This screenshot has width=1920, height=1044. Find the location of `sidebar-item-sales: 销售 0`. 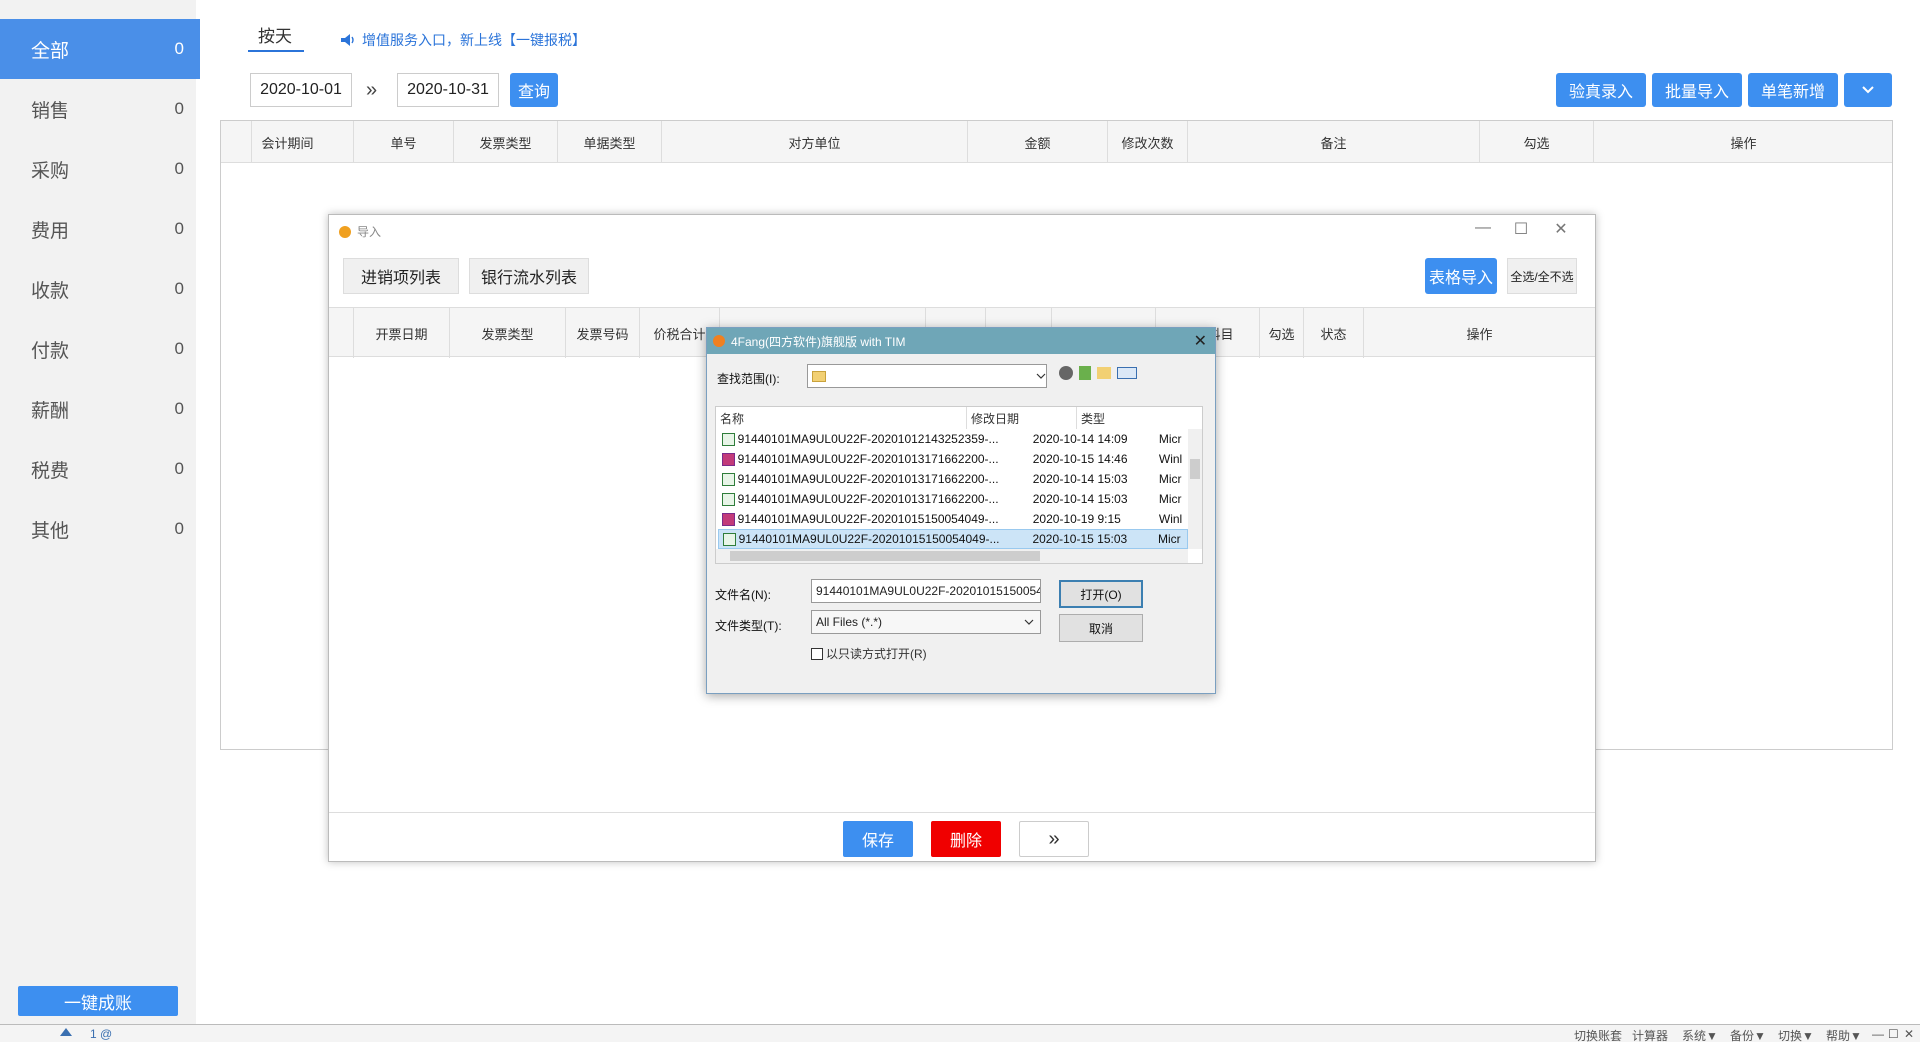

sidebar-item-sales: 销售 0 is located at coordinates (100, 109).